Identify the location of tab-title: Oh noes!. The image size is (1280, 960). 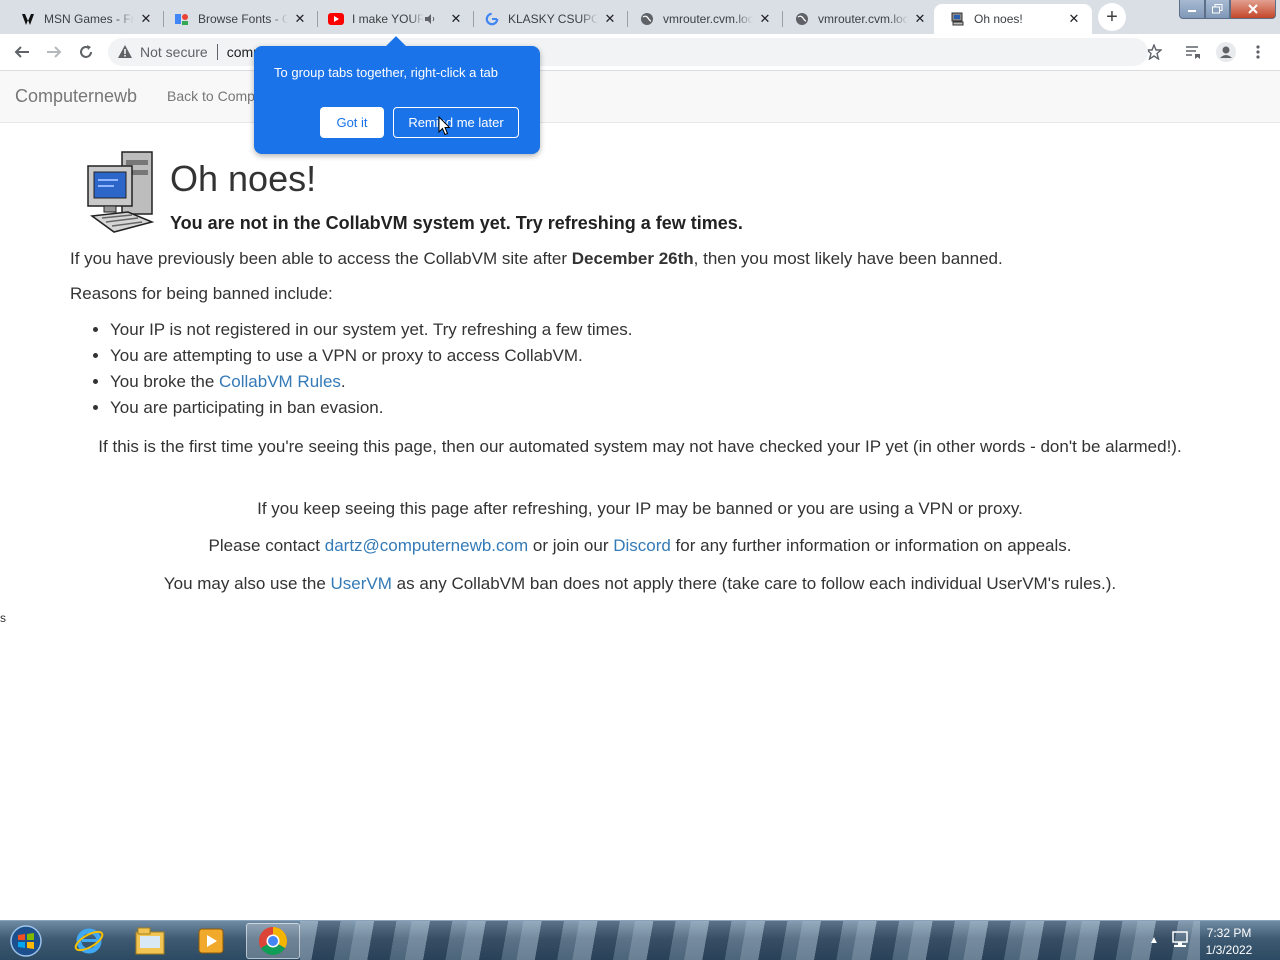
(998, 19).